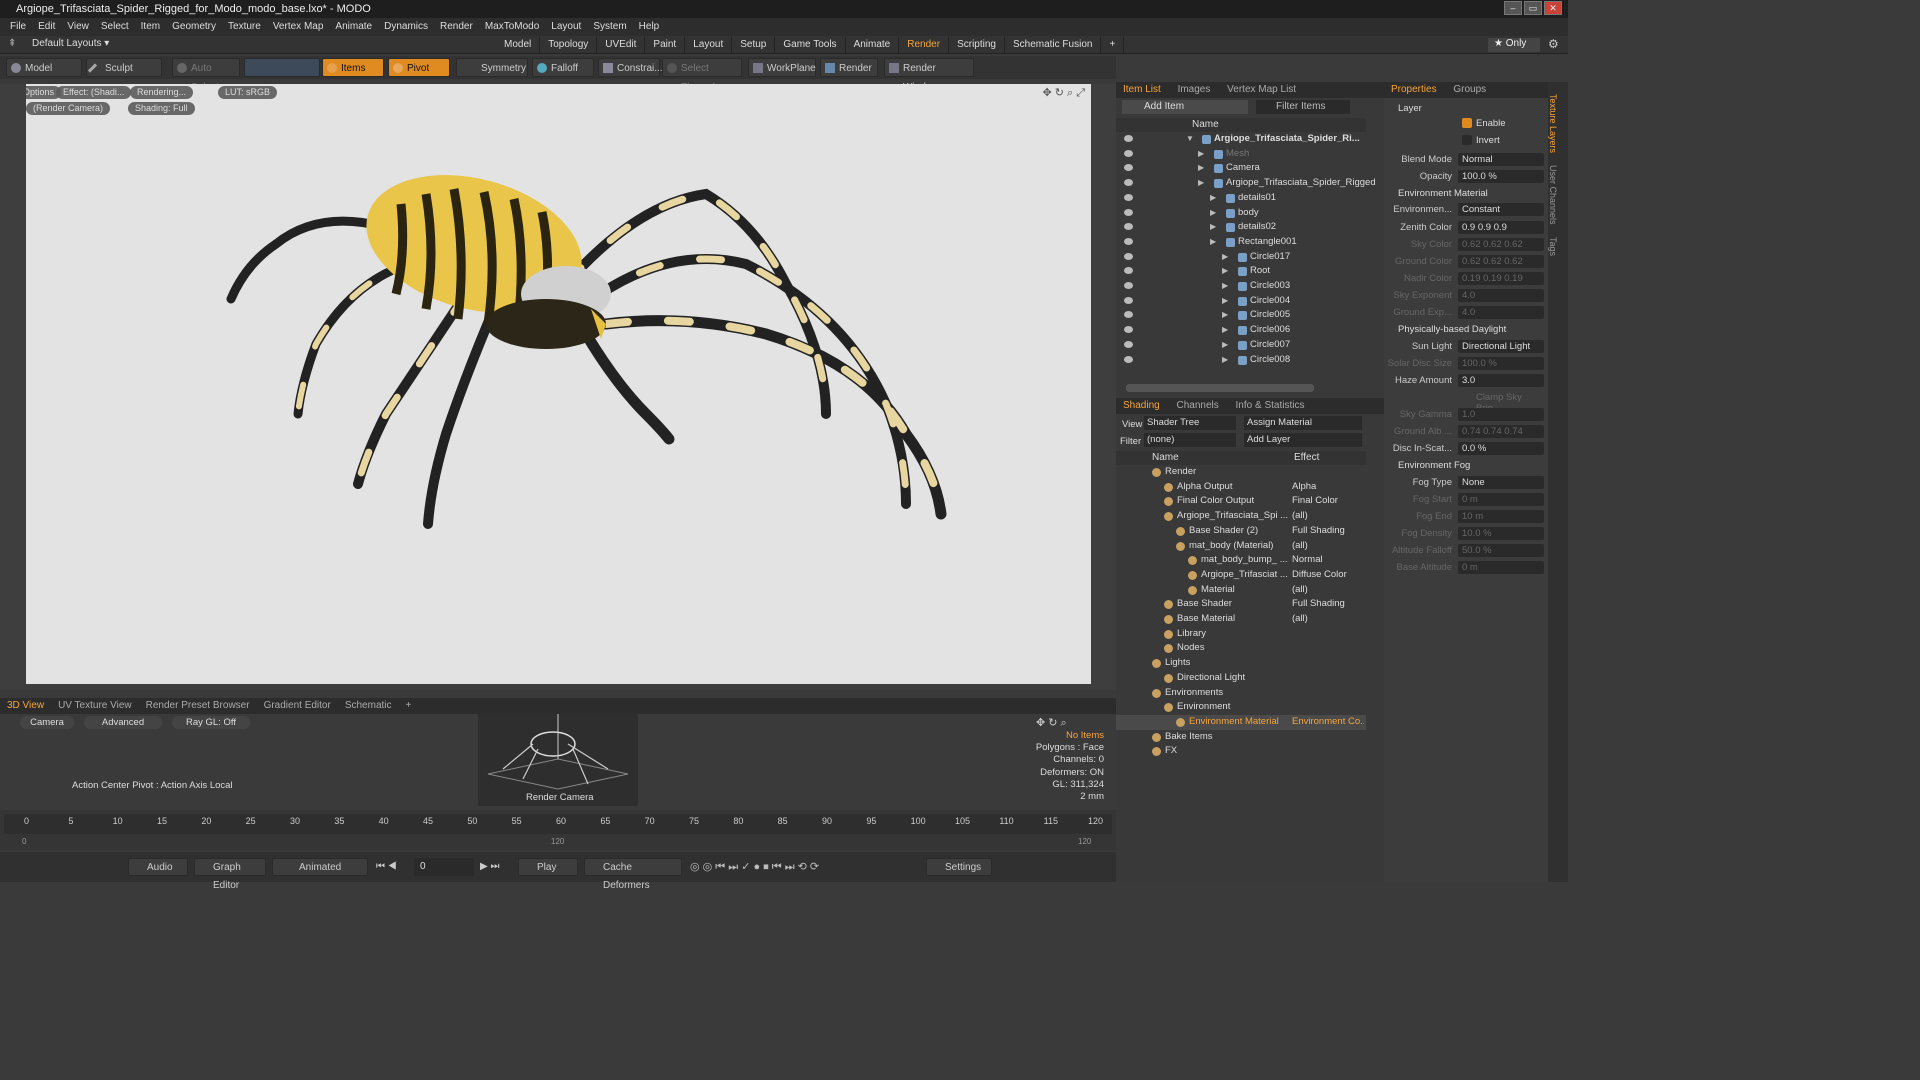 The height and width of the screenshot is (1080, 1920). What do you see at coordinates (12, 43) in the screenshot?
I see `layout-arrow-icon: ⇞` at bounding box center [12, 43].